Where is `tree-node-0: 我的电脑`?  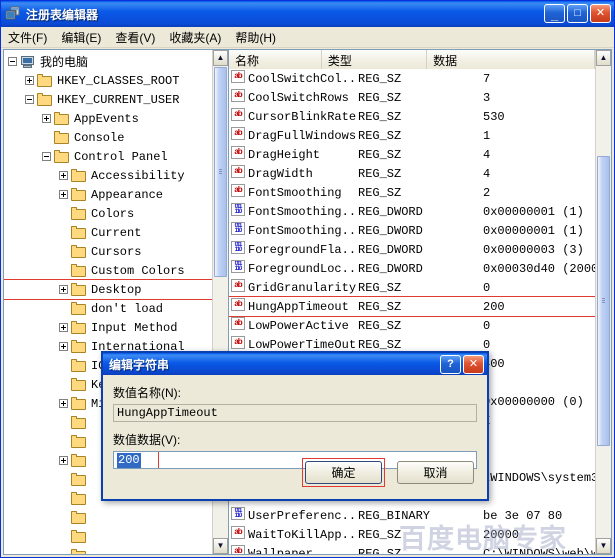
tree-node-0: 我的电脑 is located at coordinates (108, 61).